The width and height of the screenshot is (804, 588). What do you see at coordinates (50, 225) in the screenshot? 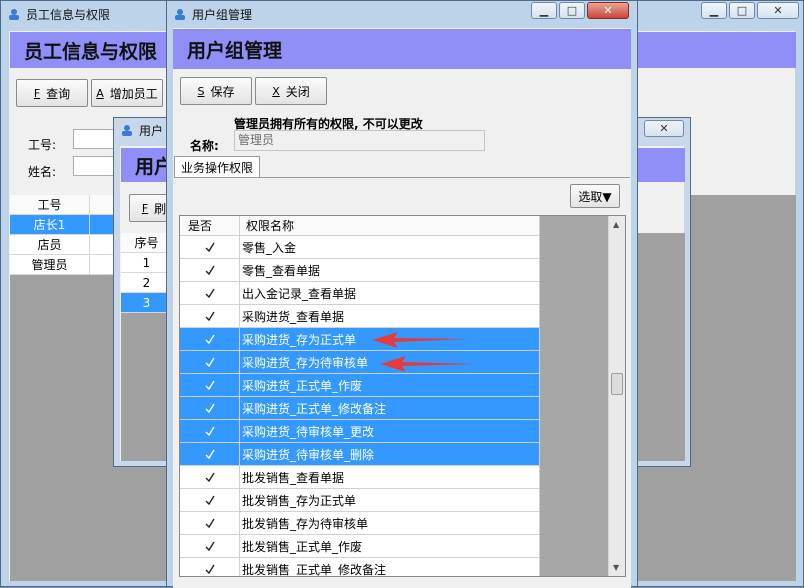
I see `table-row: 店长1` at bounding box center [50, 225].